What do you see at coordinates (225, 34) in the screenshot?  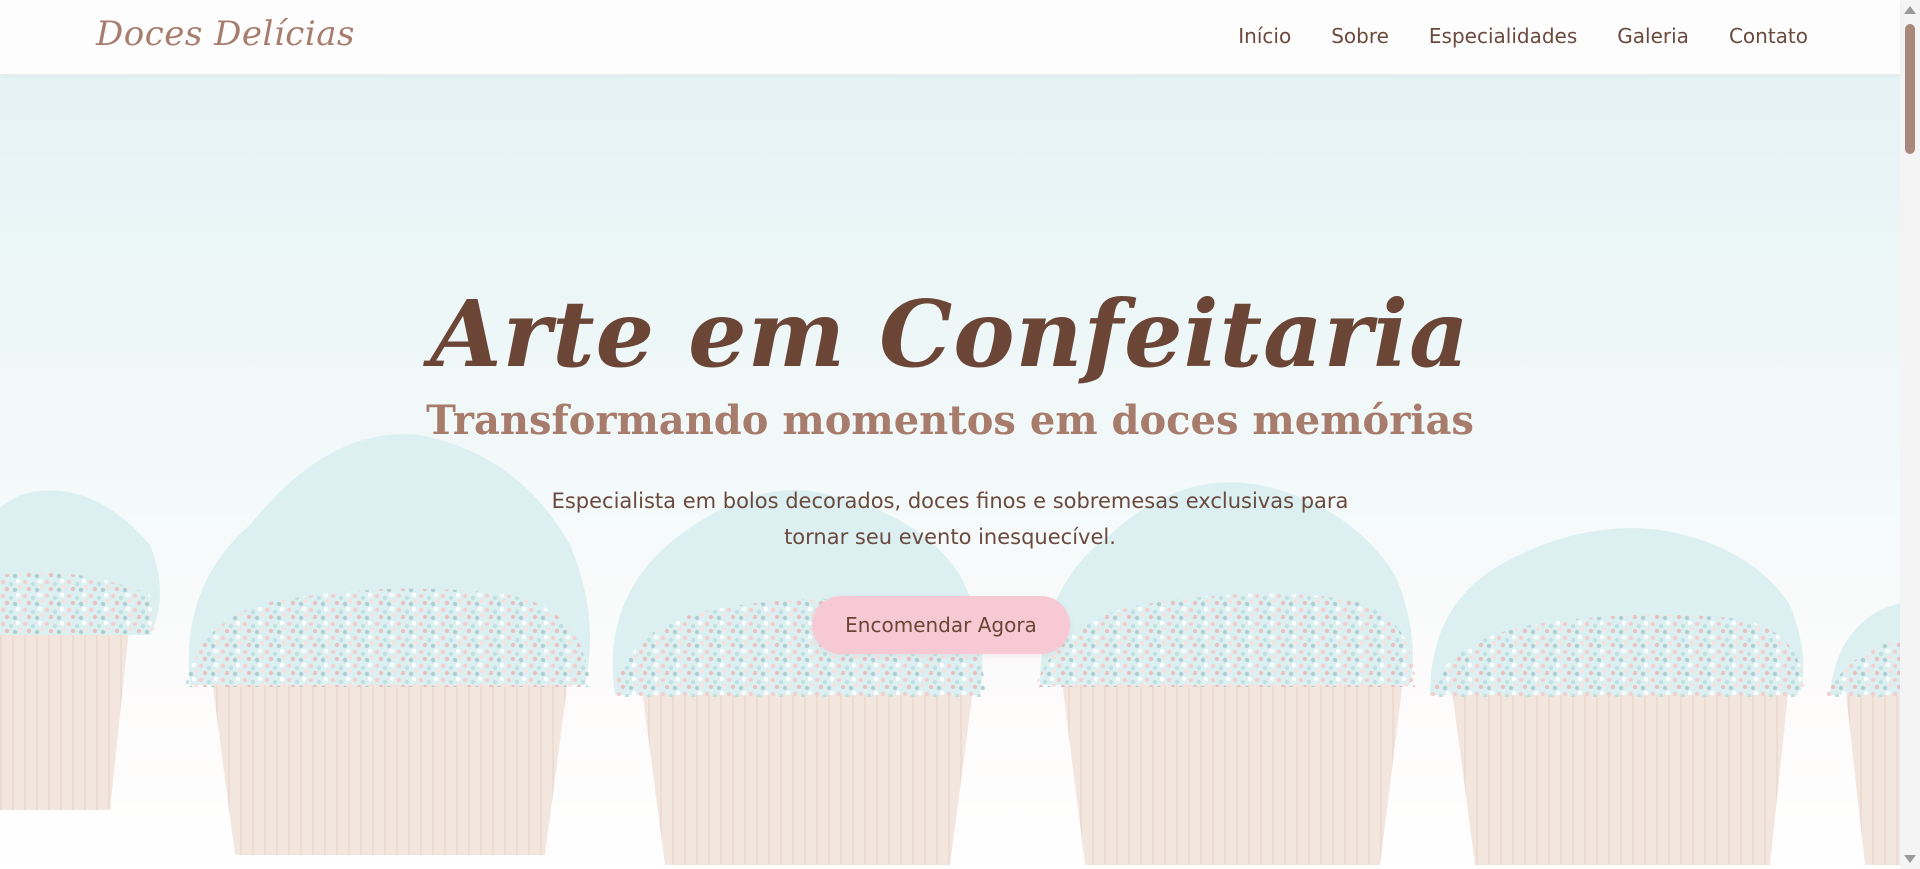 I see `brand-logo: Doces Delícias` at bounding box center [225, 34].